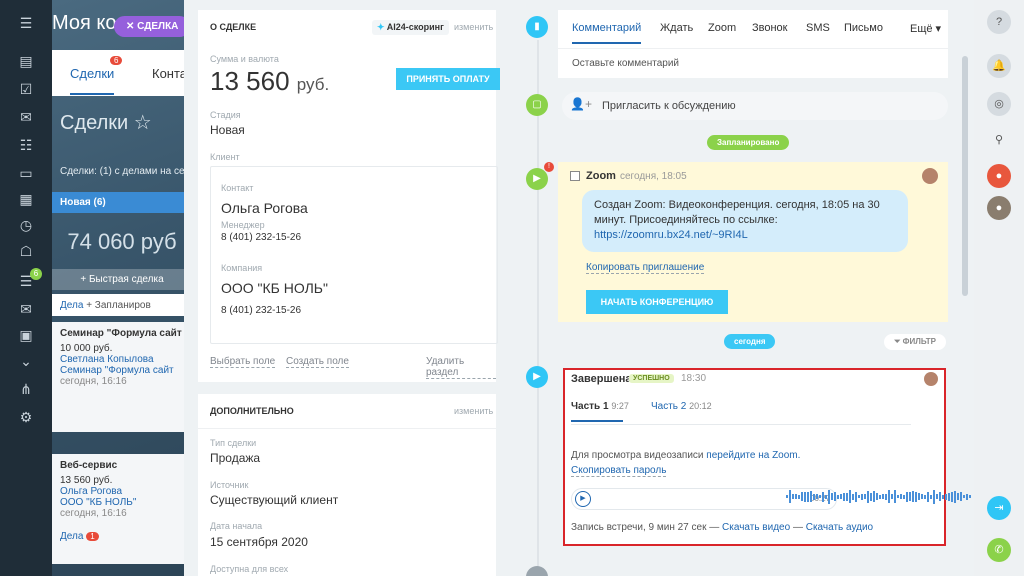  What do you see at coordinates (653, 176) in the screenshot?
I see `zoom-time: сегодня, 18:05` at bounding box center [653, 176].